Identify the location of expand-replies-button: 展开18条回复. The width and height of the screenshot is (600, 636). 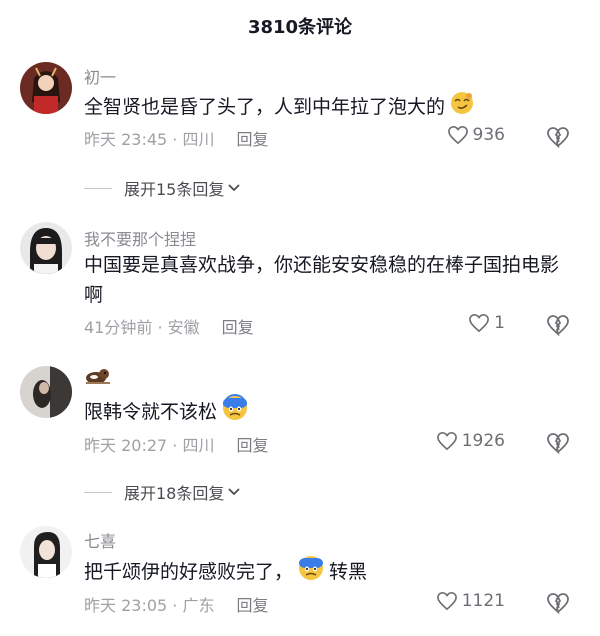
(162, 492).